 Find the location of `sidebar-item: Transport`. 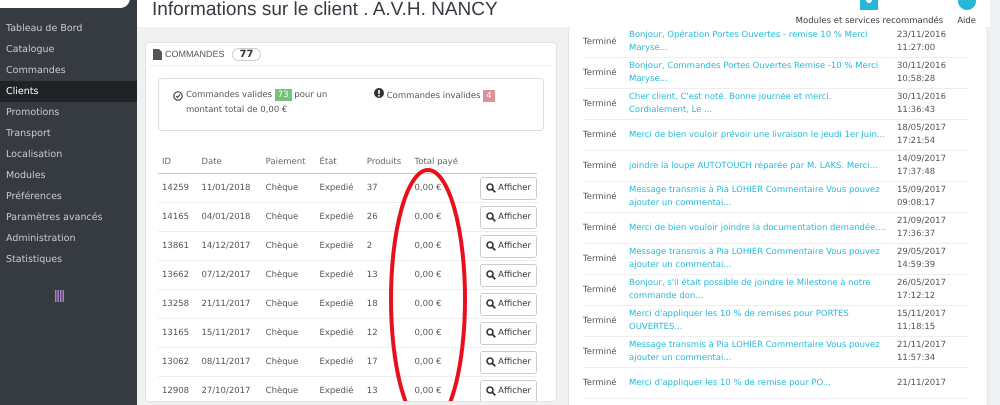

sidebar-item: Transport is located at coordinates (68, 133).